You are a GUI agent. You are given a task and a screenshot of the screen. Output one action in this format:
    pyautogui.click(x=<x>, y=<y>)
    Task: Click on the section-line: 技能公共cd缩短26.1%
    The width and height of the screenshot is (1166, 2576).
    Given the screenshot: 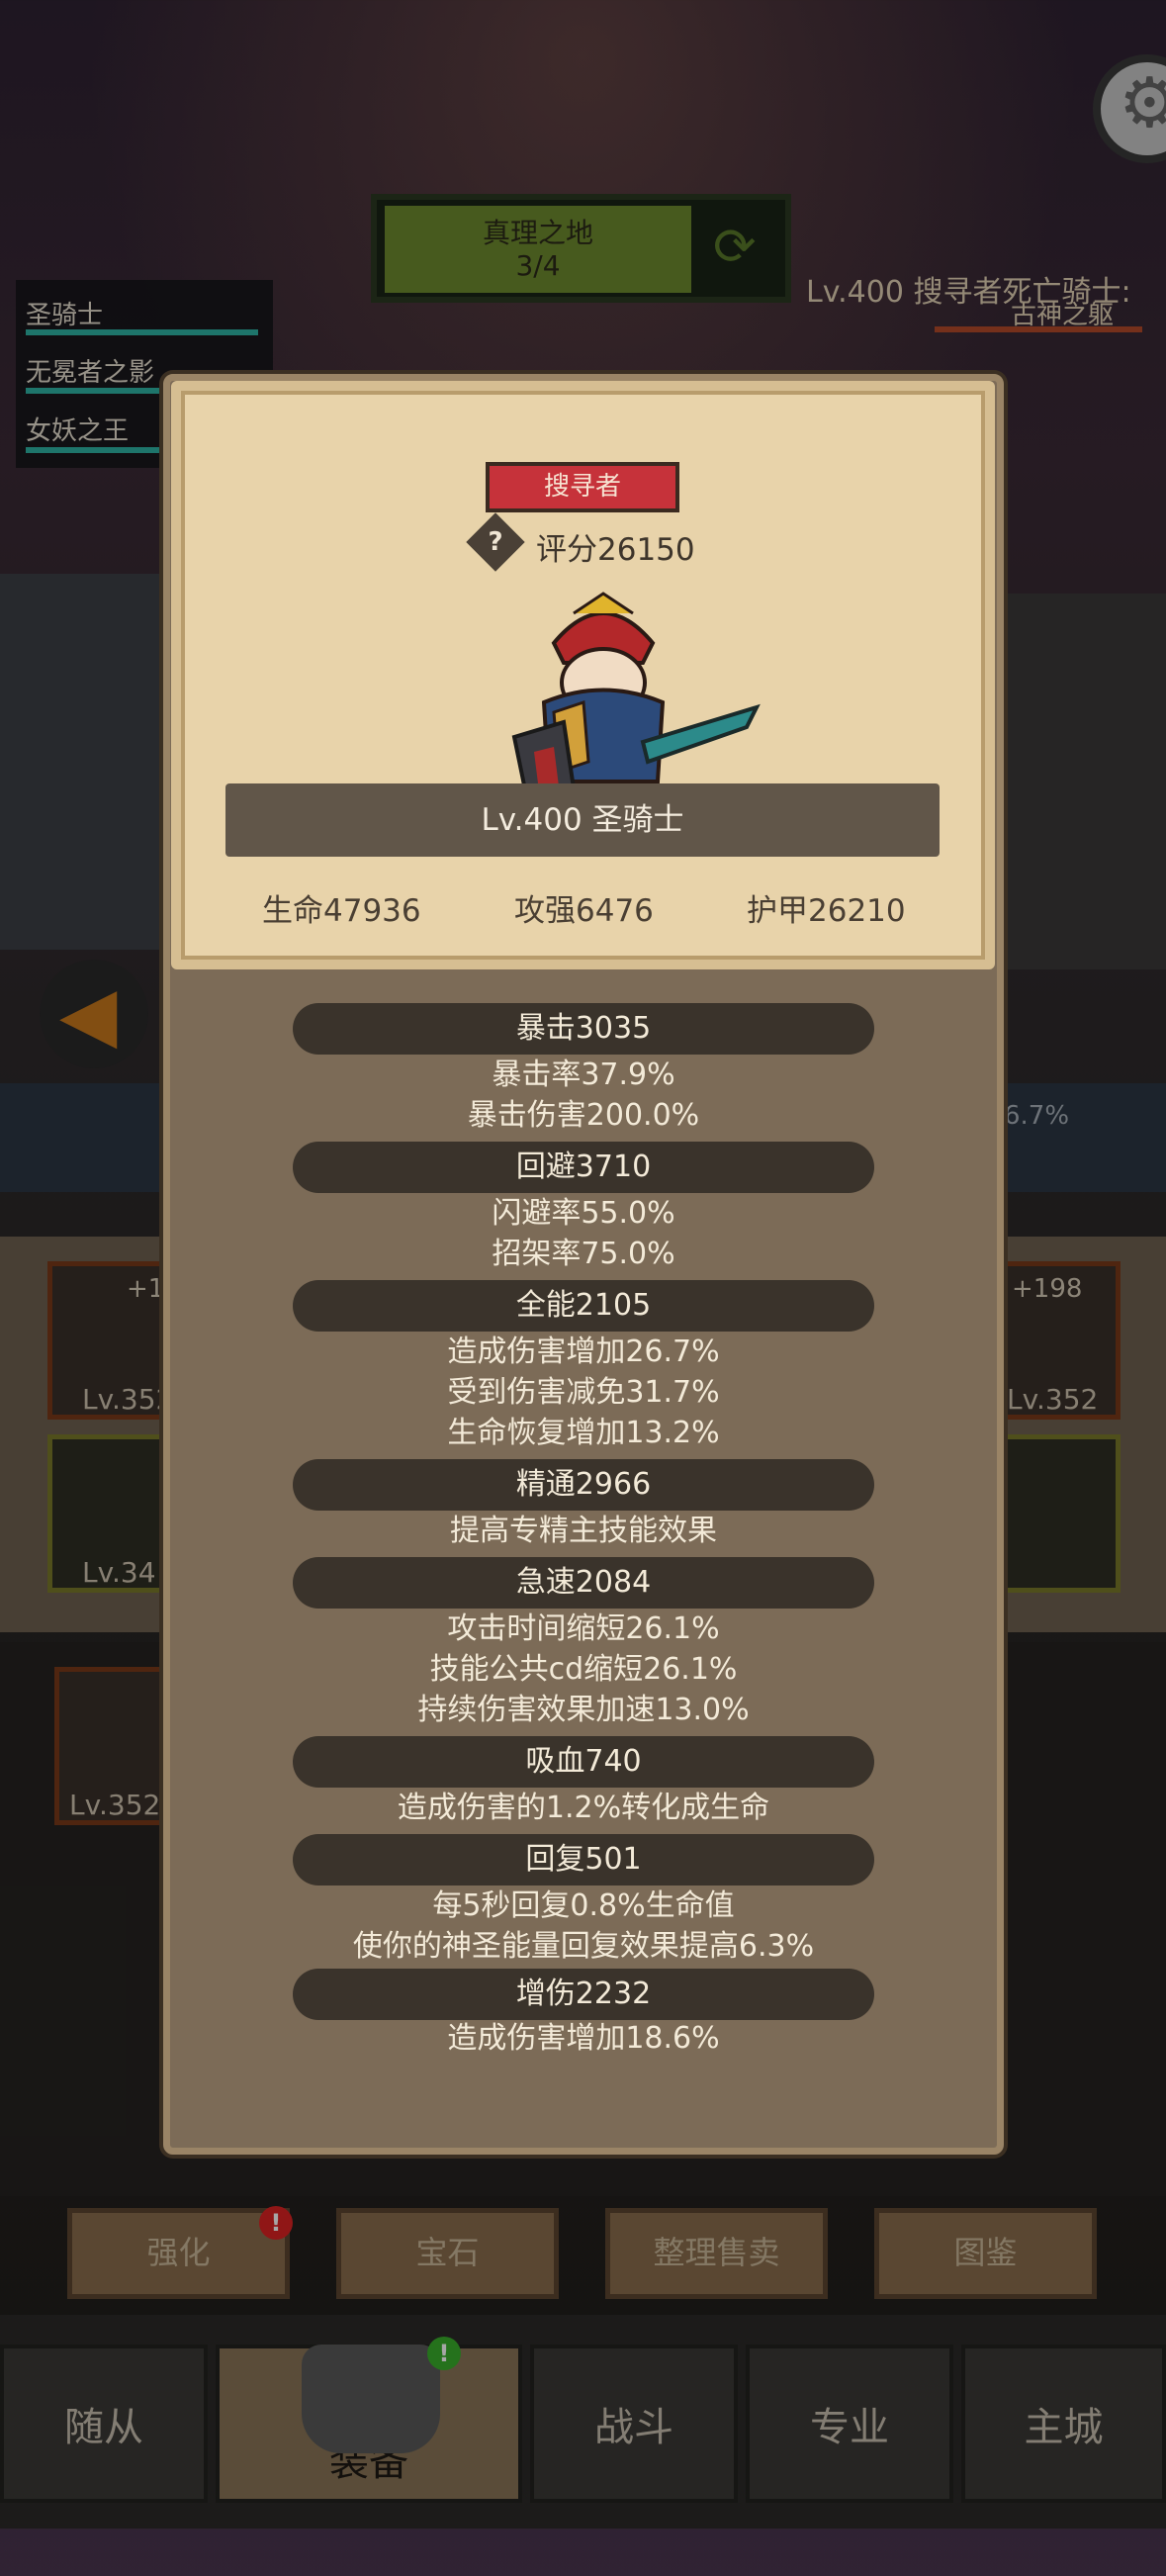 What is the action you would take?
    pyautogui.click(x=583, y=1669)
    